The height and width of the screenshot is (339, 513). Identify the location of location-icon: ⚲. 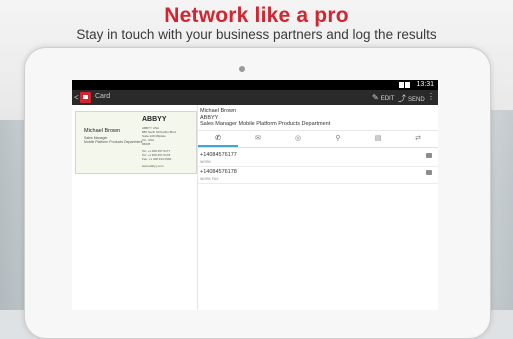
(338, 138).